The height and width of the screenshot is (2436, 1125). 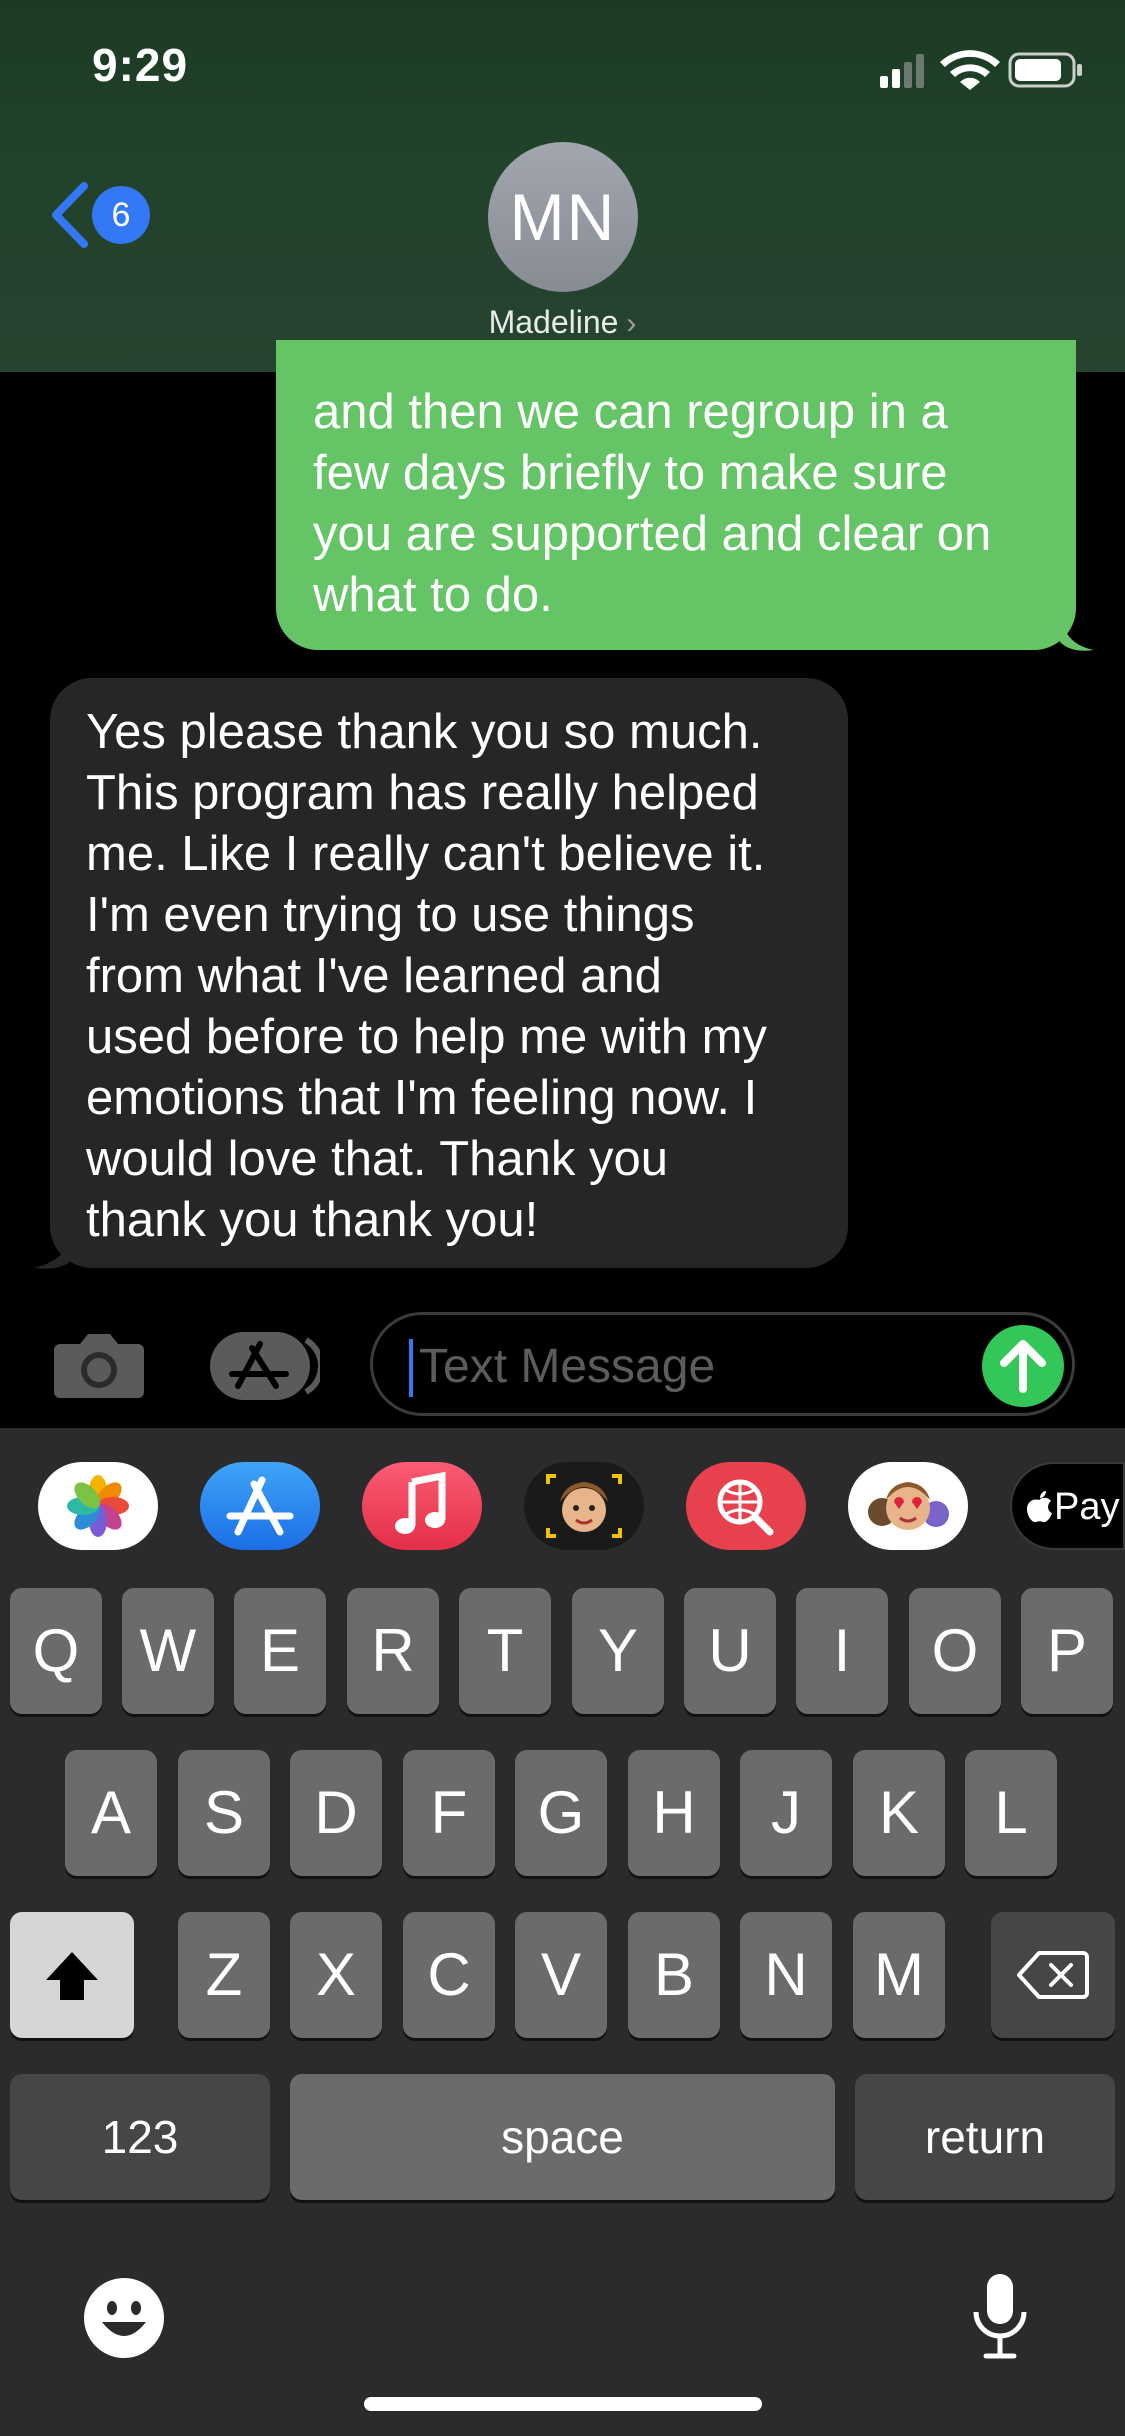 I want to click on globe-search-icon, so click(x=745, y=1507).